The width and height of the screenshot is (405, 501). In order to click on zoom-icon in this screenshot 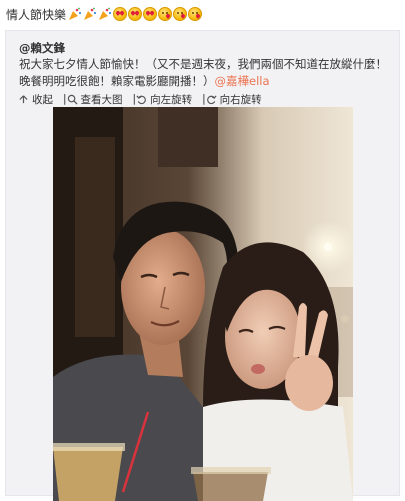, I will do `click(72, 99)`.